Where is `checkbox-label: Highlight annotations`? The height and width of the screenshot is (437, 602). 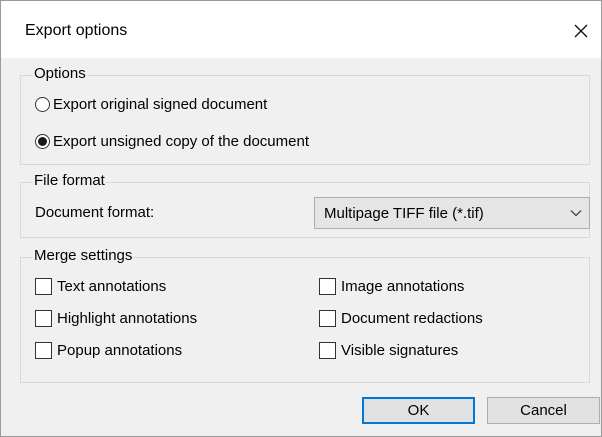 checkbox-label: Highlight annotations is located at coordinates (127, 318).